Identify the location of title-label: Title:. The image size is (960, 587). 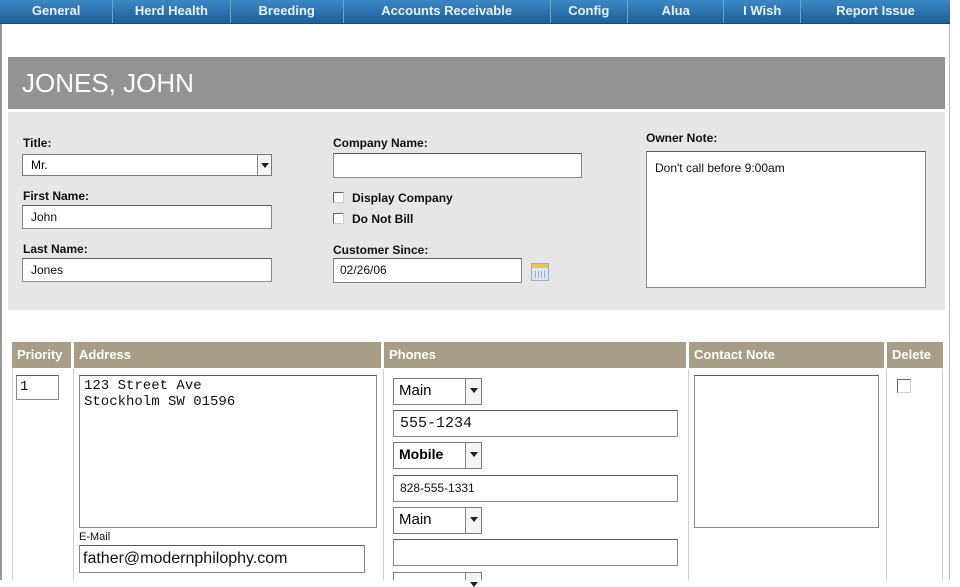
(37, 143).